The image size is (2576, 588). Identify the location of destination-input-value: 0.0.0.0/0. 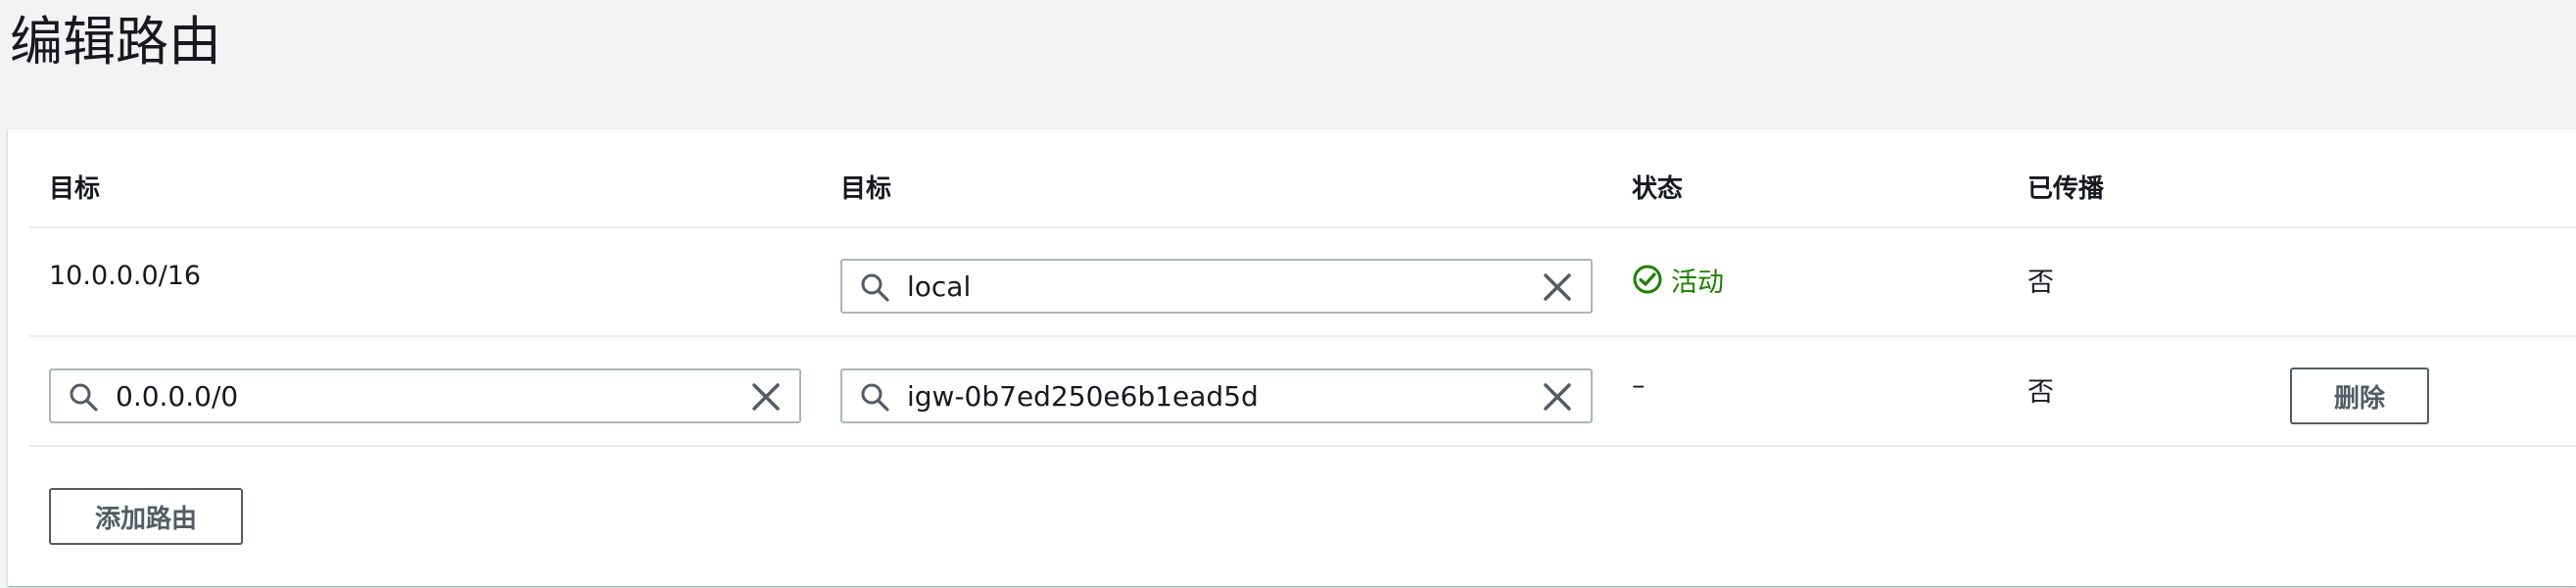
(177, 396).